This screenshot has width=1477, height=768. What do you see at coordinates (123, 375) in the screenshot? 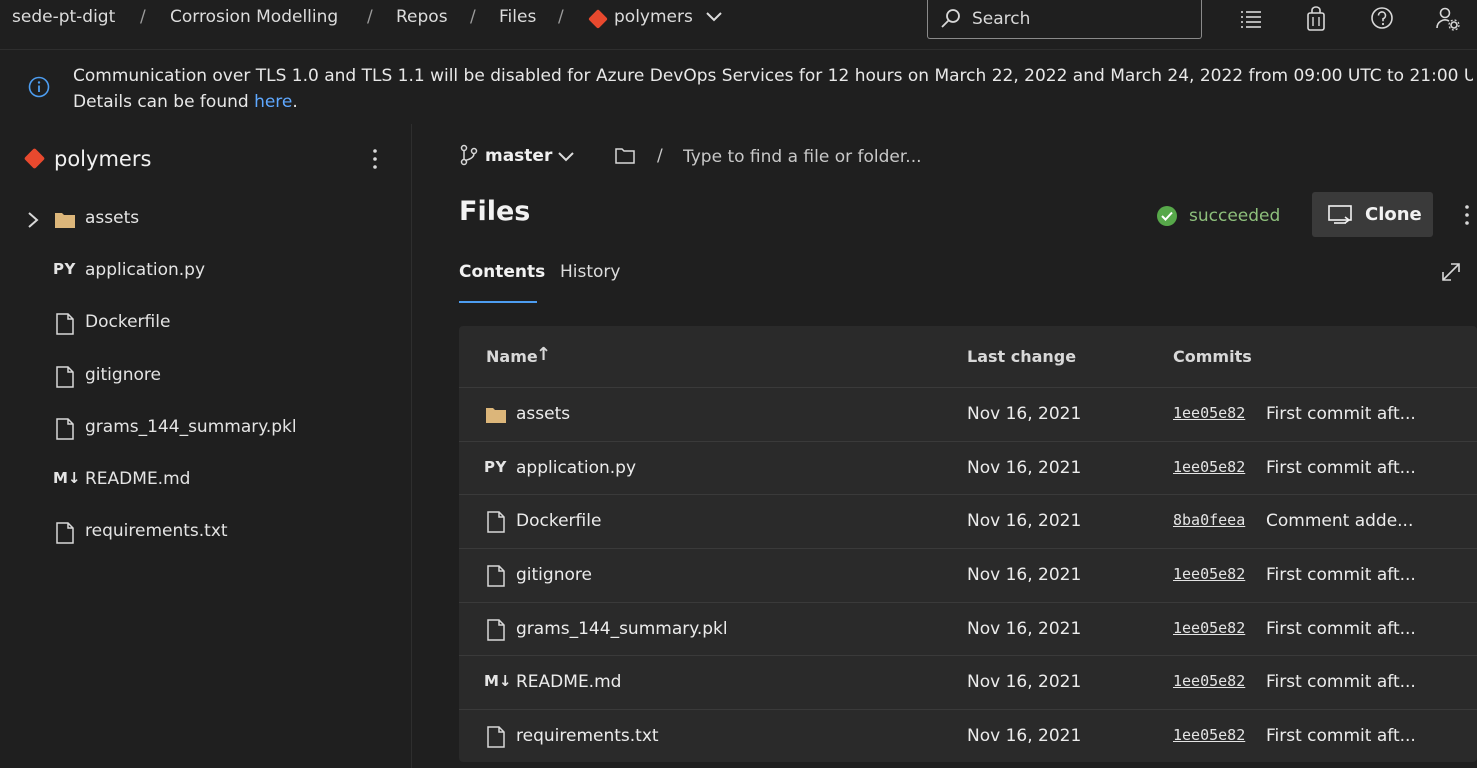
I see `sidebar-item-label: gitignore` at bounding box center [123, 375].